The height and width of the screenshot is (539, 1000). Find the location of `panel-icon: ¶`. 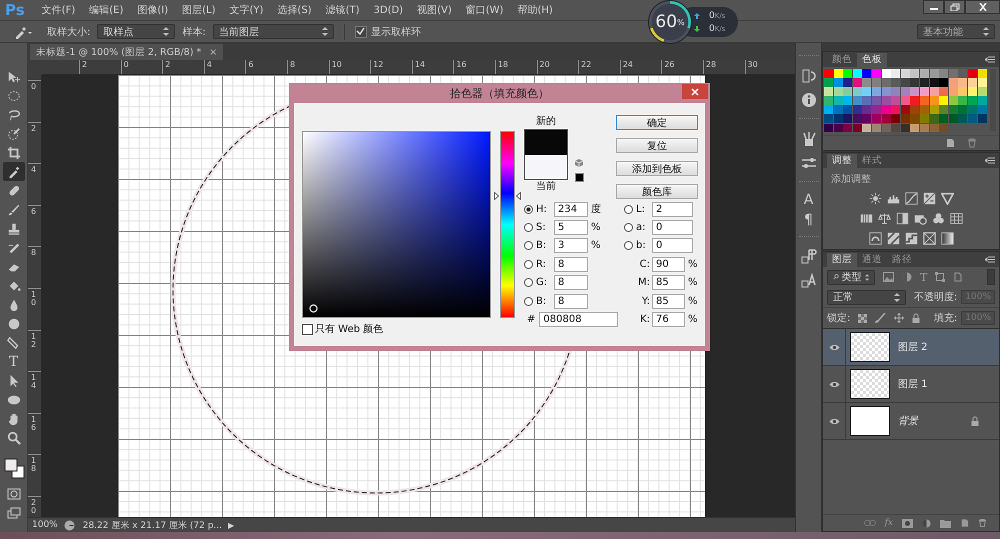

panel-icon: ¶ is located at coordinates (808, 220).